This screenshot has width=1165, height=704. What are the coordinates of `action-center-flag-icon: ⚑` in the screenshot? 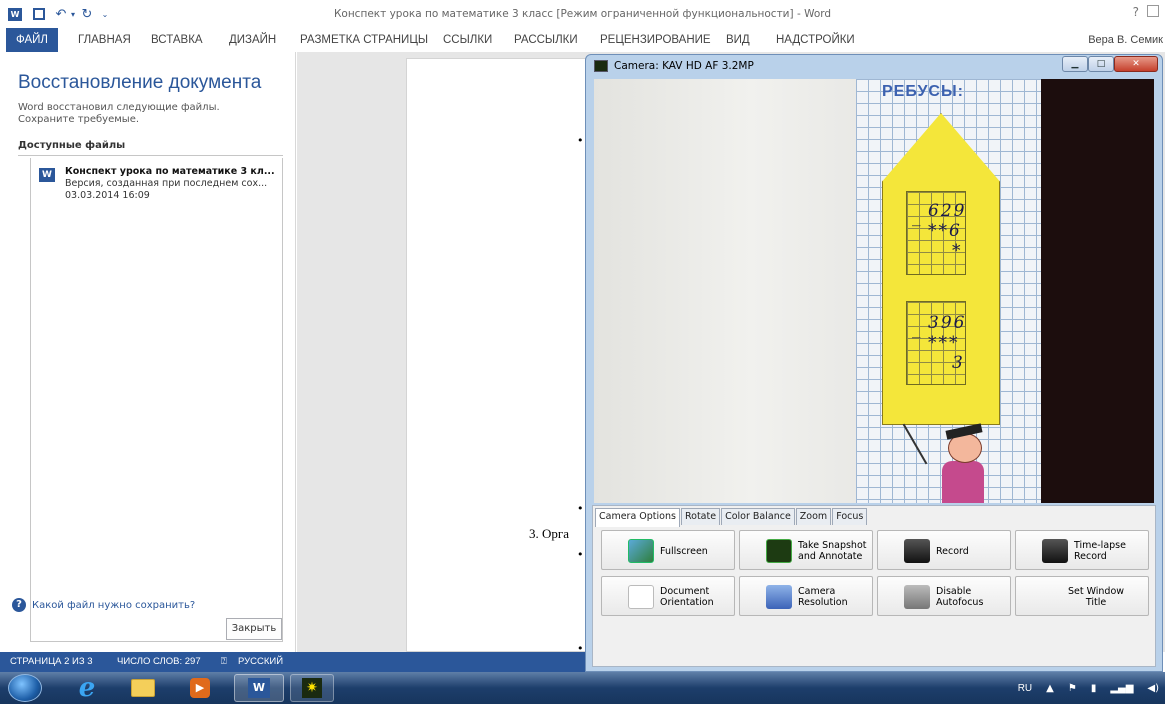 It's located at (1072, 688).